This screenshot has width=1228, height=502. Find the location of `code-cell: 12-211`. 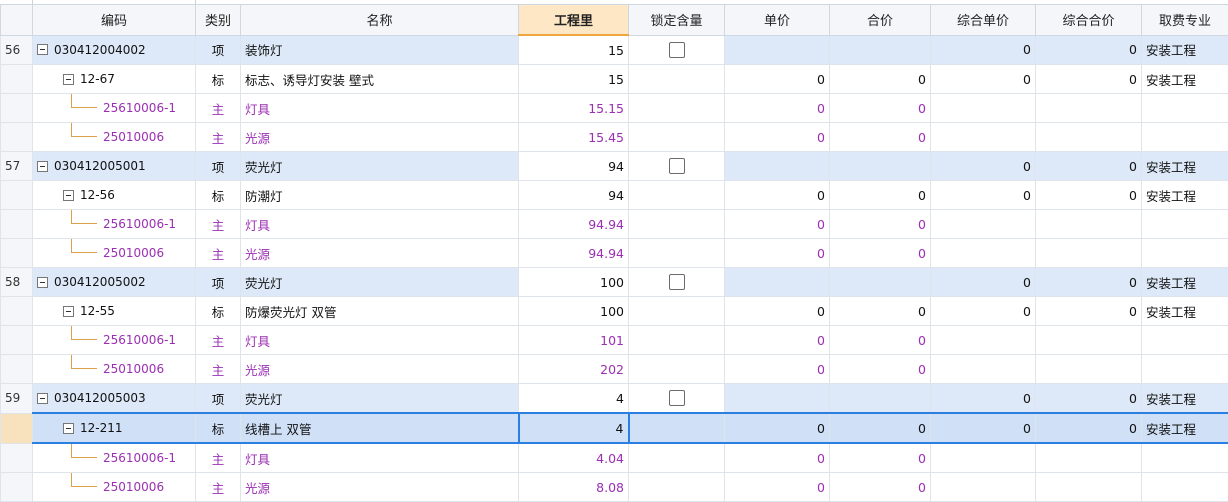

code-cell: 12-211 is located at coordinates (114, 428).